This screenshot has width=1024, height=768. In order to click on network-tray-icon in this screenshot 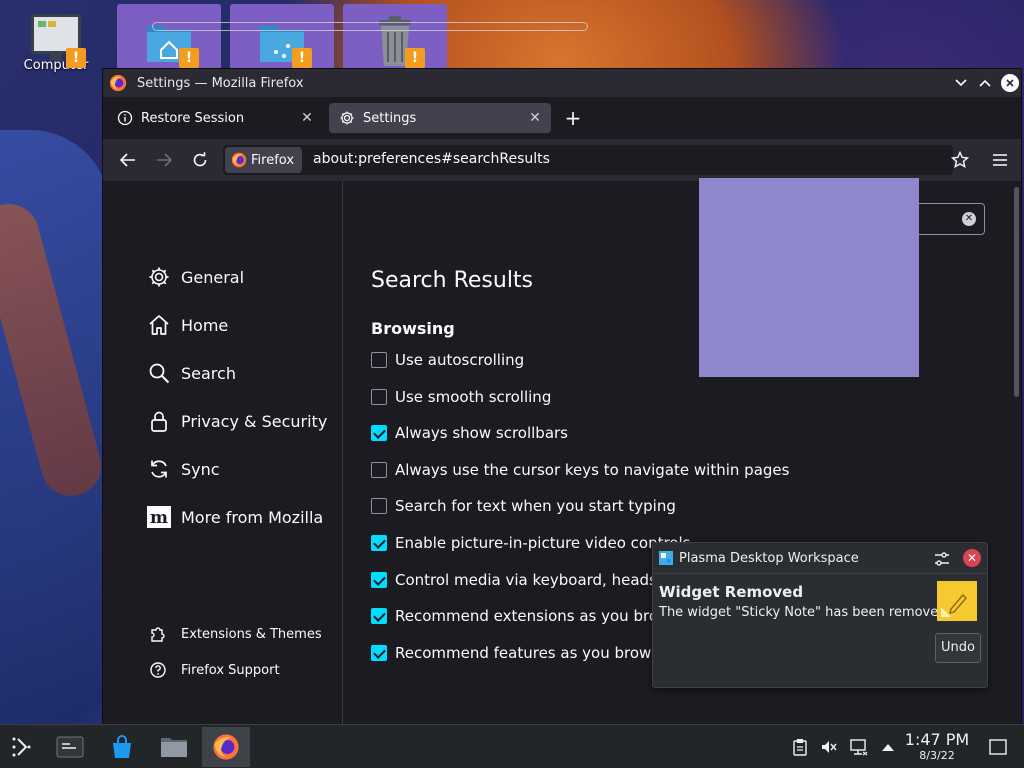, I will do `click(859, 747)`.